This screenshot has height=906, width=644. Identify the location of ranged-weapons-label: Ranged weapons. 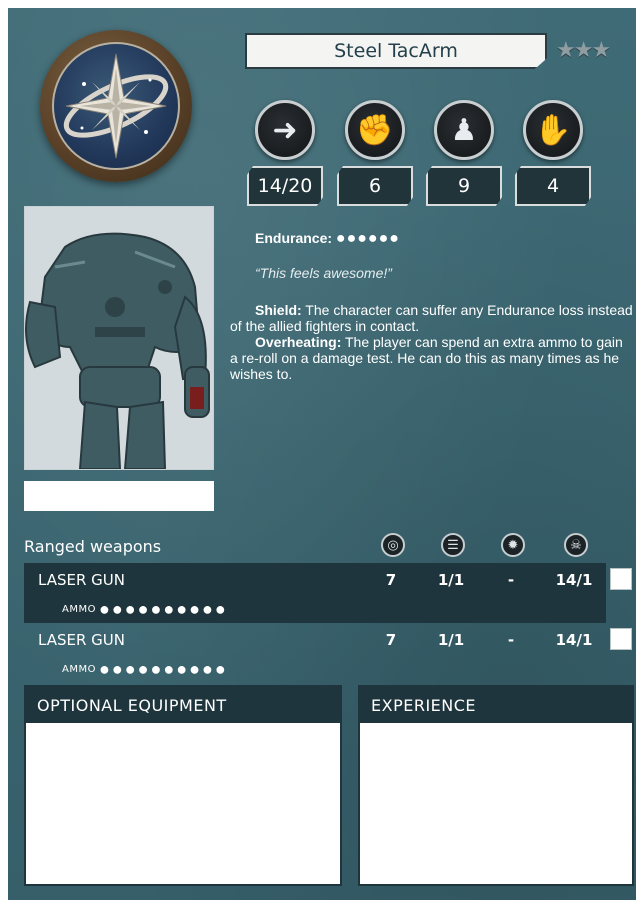
(93, 546).